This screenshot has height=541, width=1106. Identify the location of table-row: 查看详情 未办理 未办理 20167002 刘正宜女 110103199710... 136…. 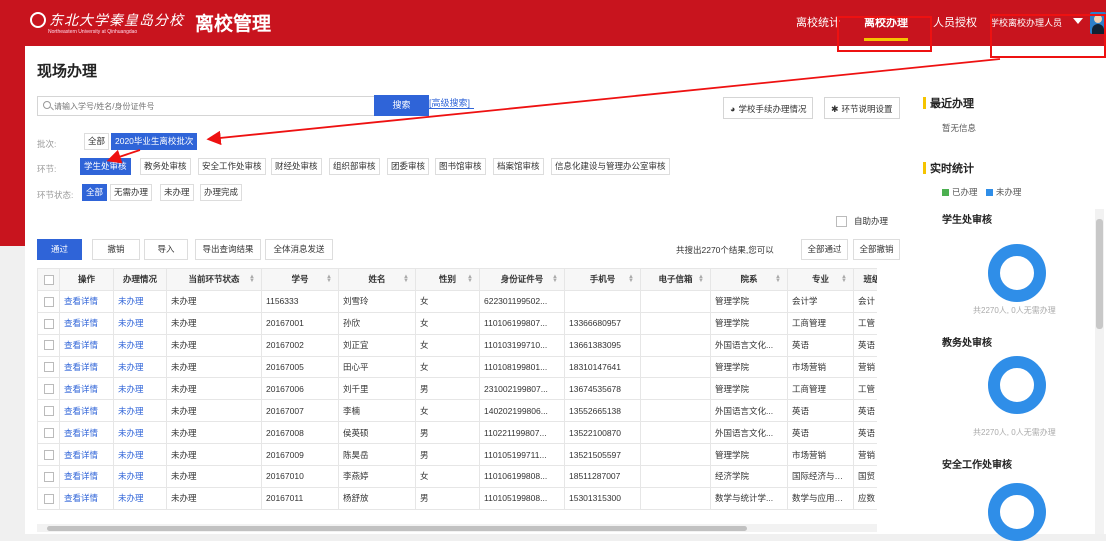
(457, 345).